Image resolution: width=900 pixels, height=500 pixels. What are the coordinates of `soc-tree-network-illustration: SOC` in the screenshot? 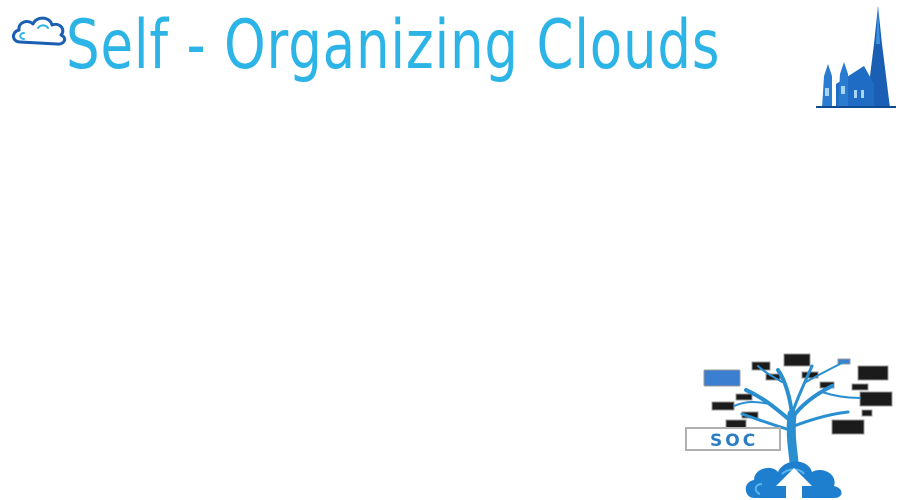 It's located at (789, 425).